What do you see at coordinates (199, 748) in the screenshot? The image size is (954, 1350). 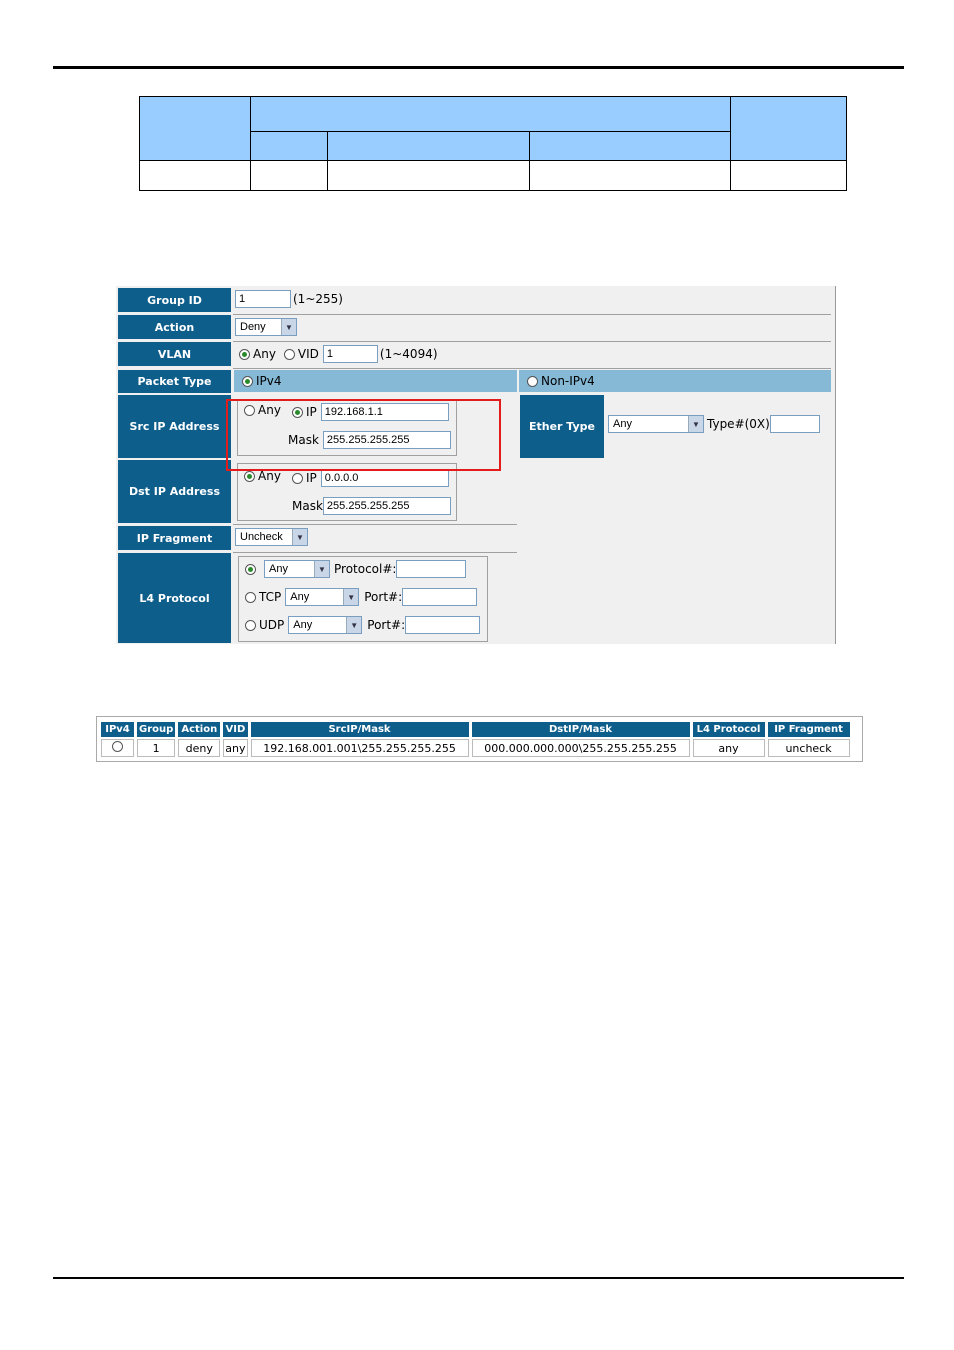 I see `action-cell: deny` at bounding box center [199, 748].